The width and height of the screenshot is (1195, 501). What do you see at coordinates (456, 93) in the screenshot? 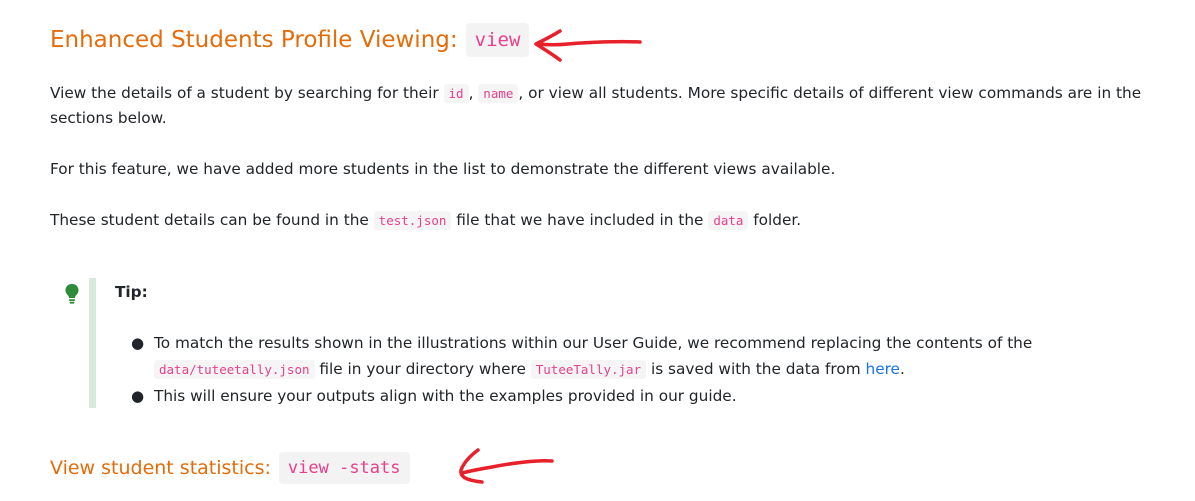
I see `inline-code-id: id` at bounding box center [456, 93].